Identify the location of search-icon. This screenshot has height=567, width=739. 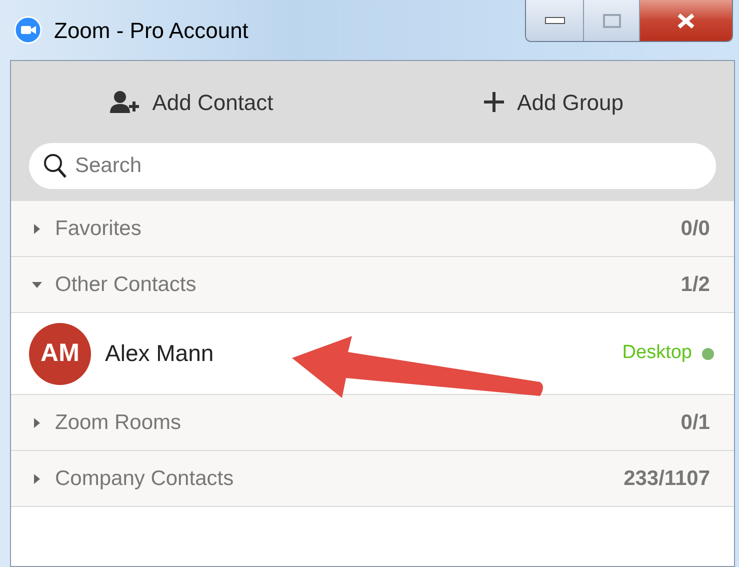
(55, 166).